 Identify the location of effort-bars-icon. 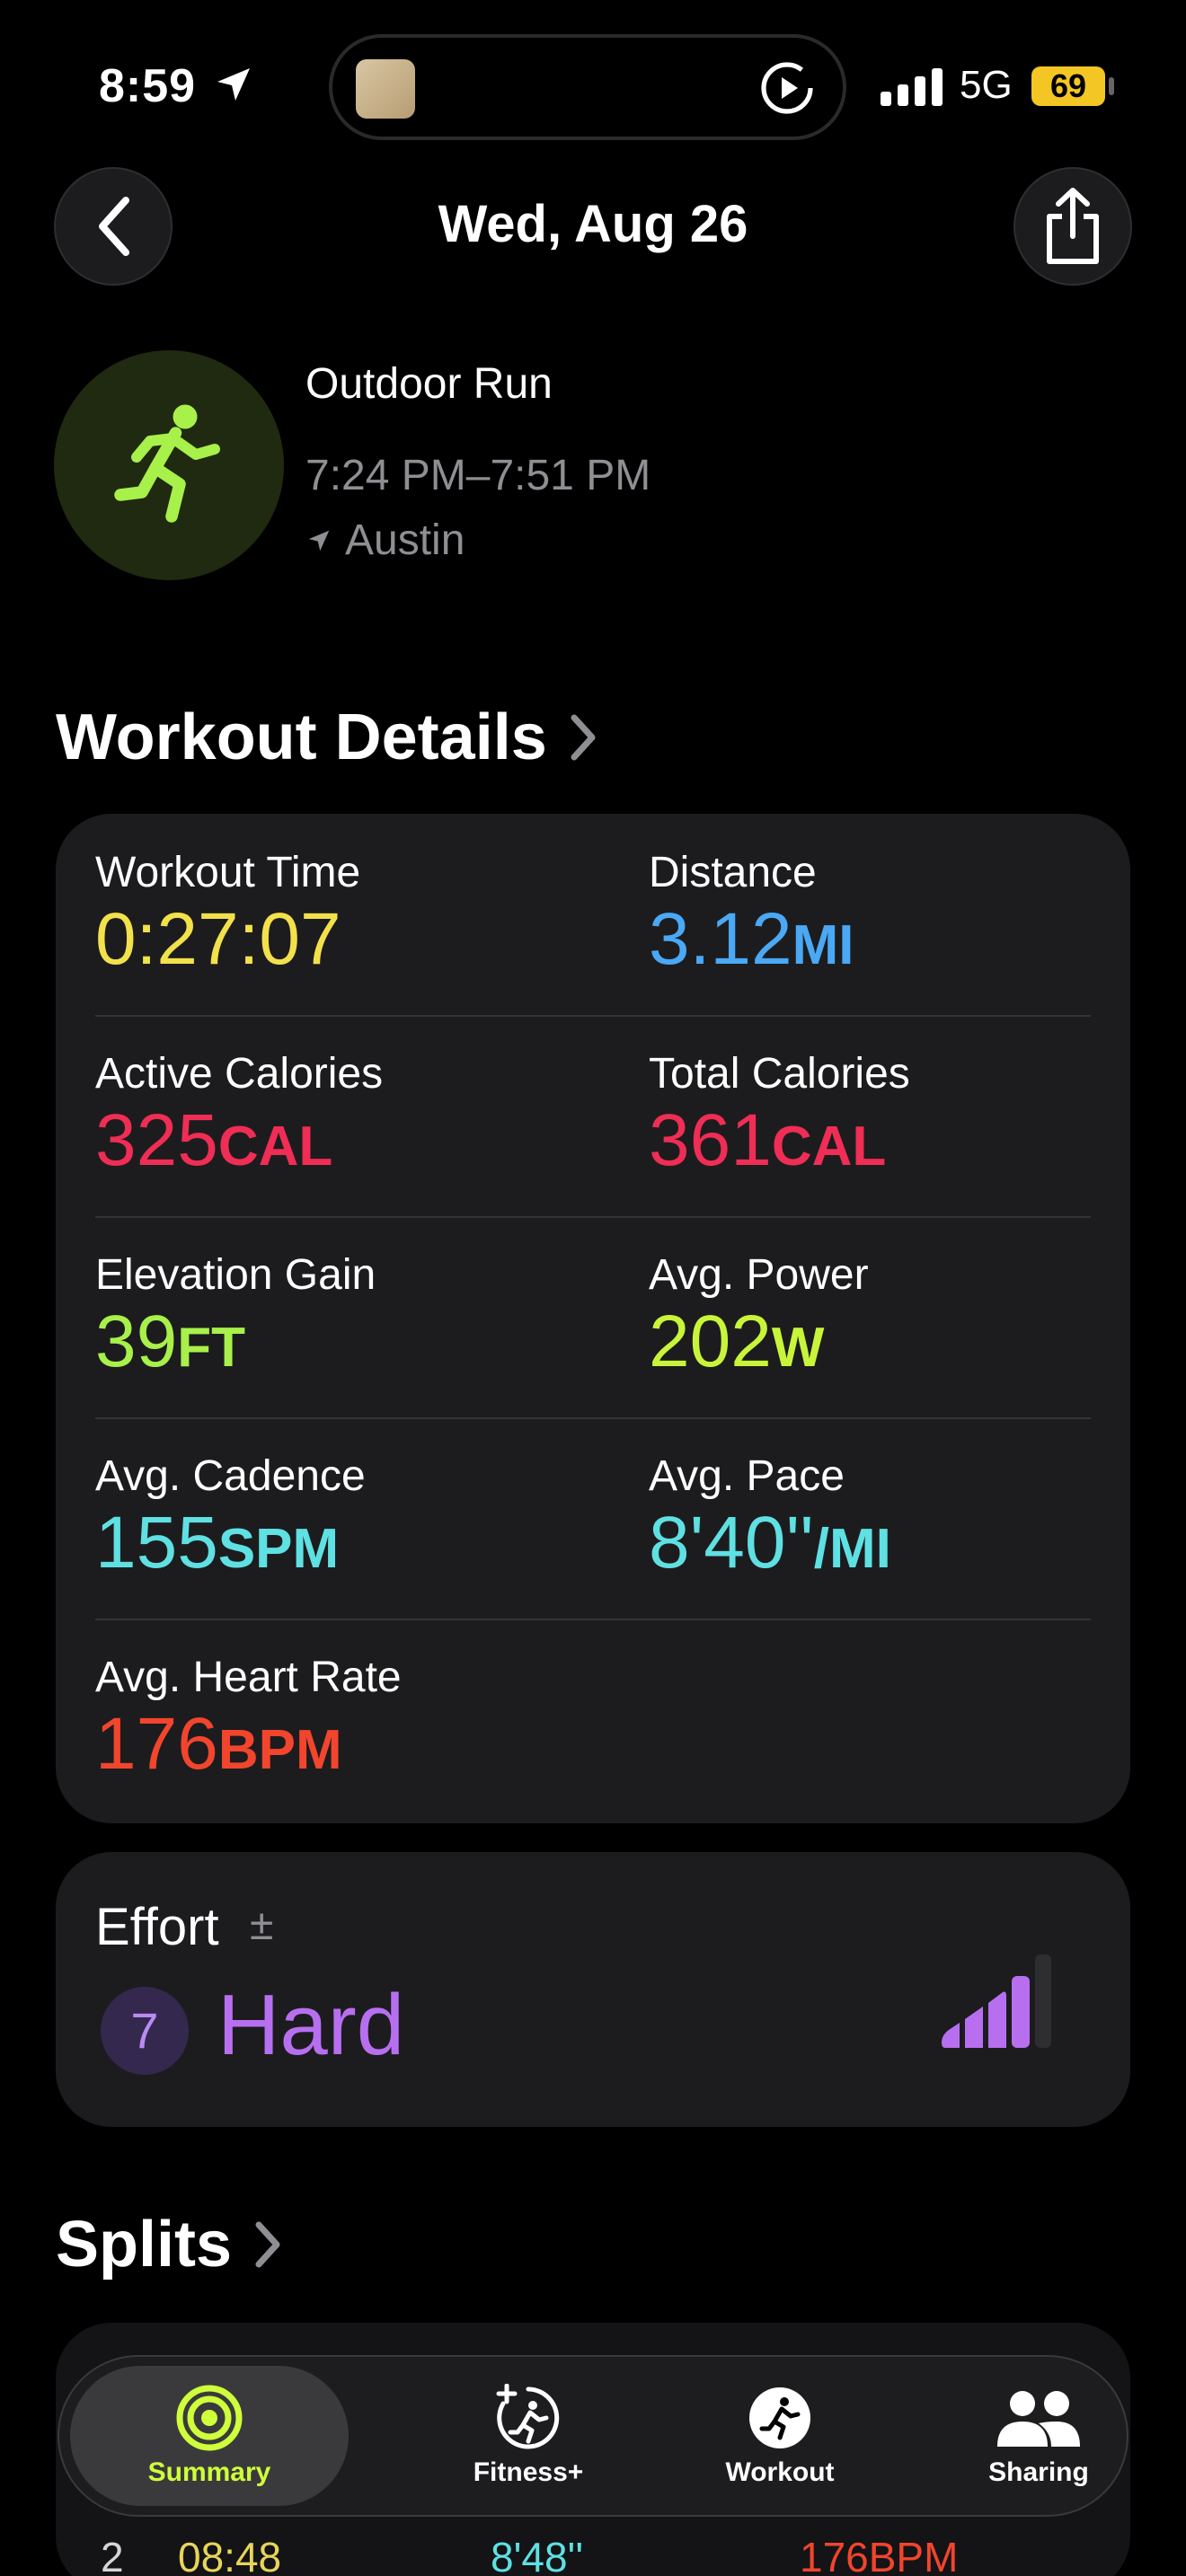
(996, 2001).